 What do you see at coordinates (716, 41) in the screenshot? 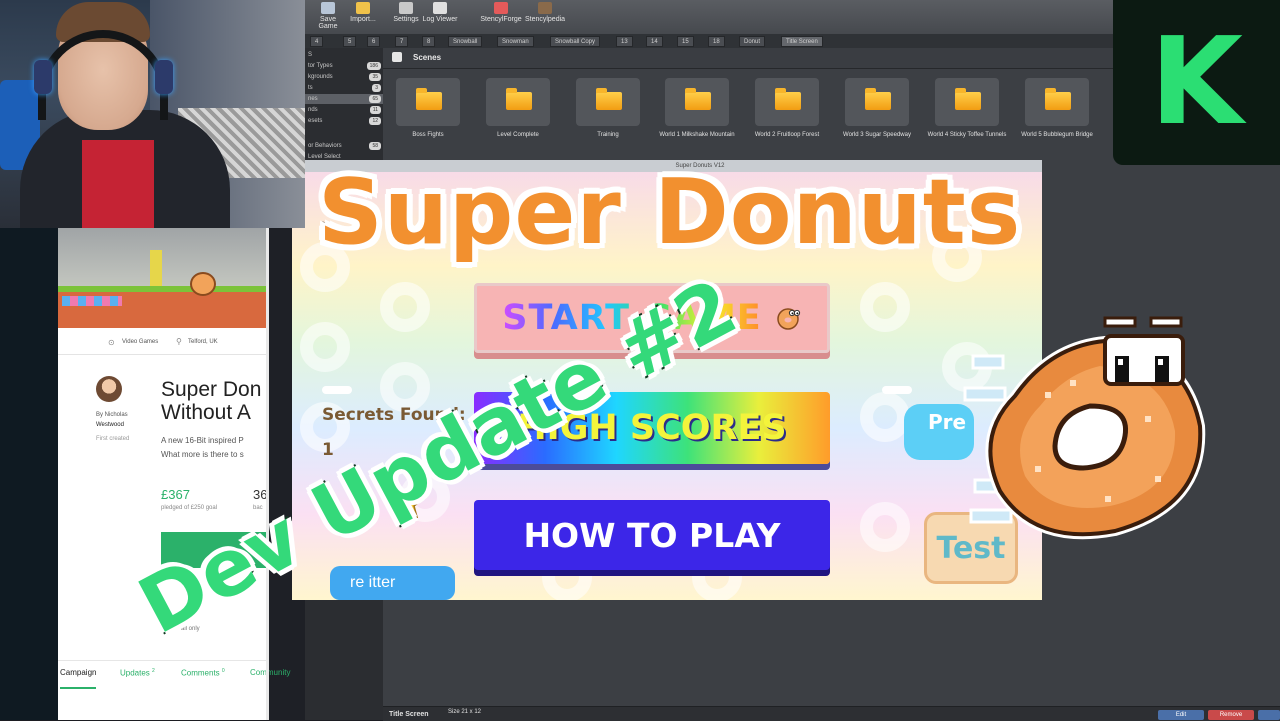
I see `tab-18: 18` at bounding box center [716, 41].